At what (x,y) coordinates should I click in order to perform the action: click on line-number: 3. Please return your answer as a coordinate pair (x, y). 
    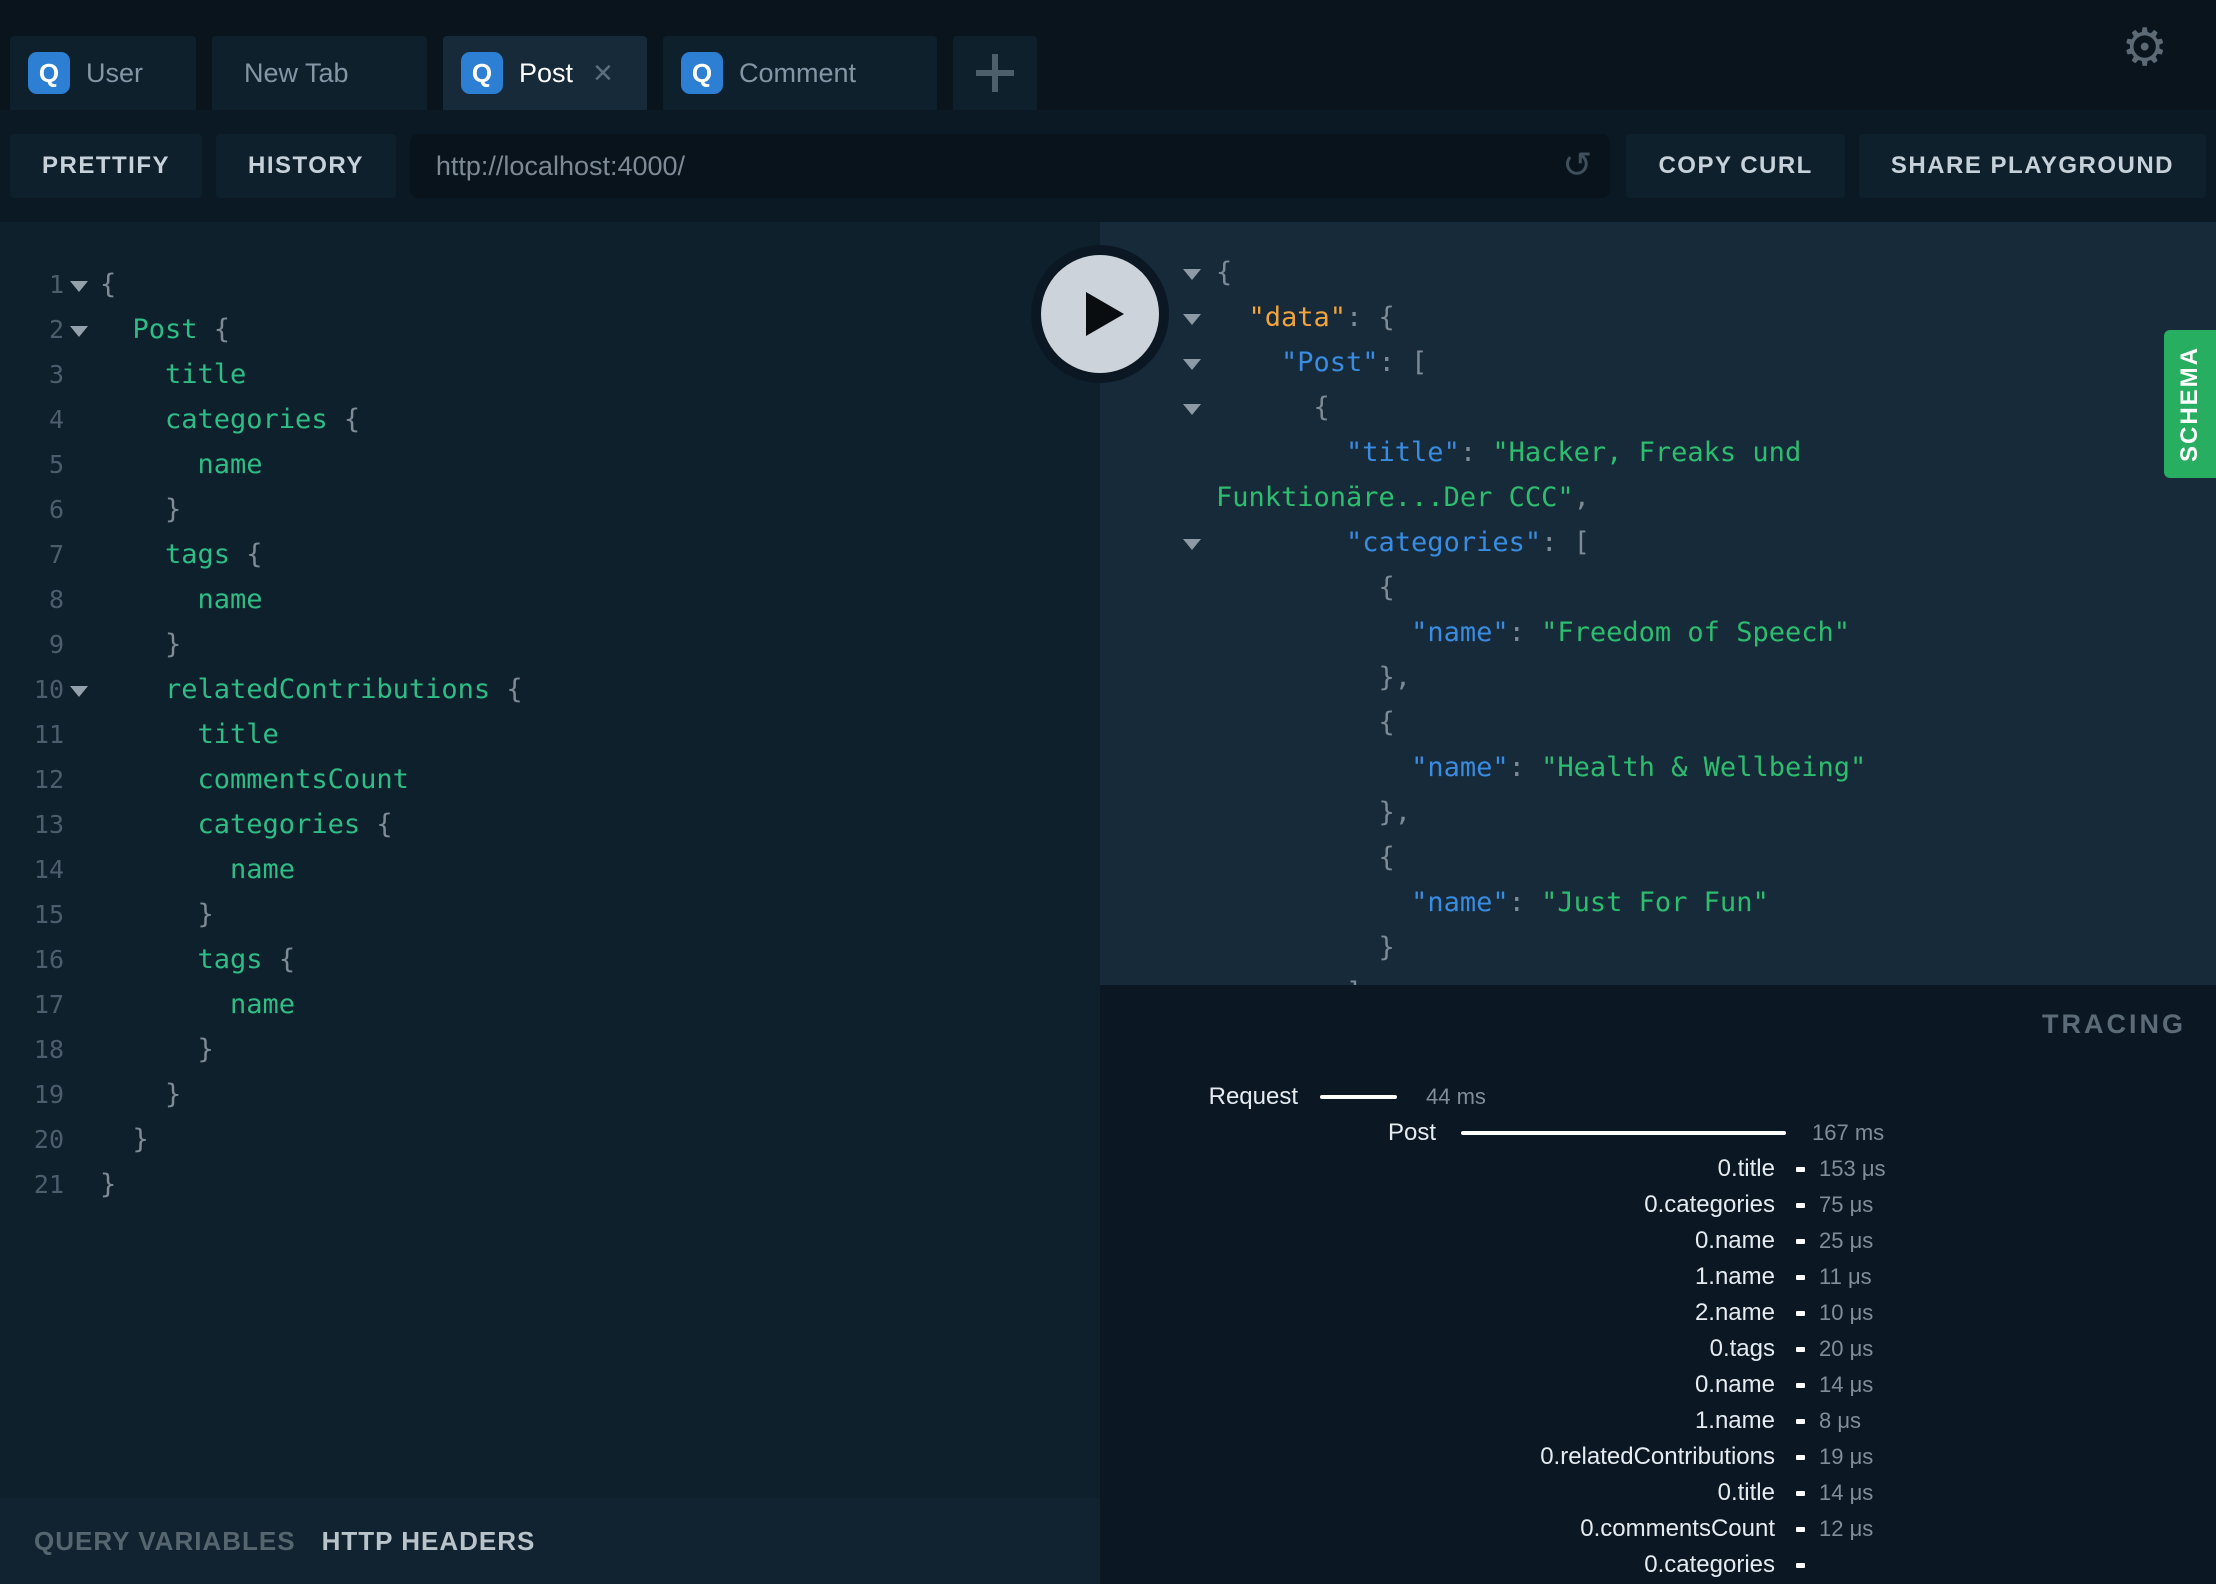
    Looking at the image, I should click on (56, 374).